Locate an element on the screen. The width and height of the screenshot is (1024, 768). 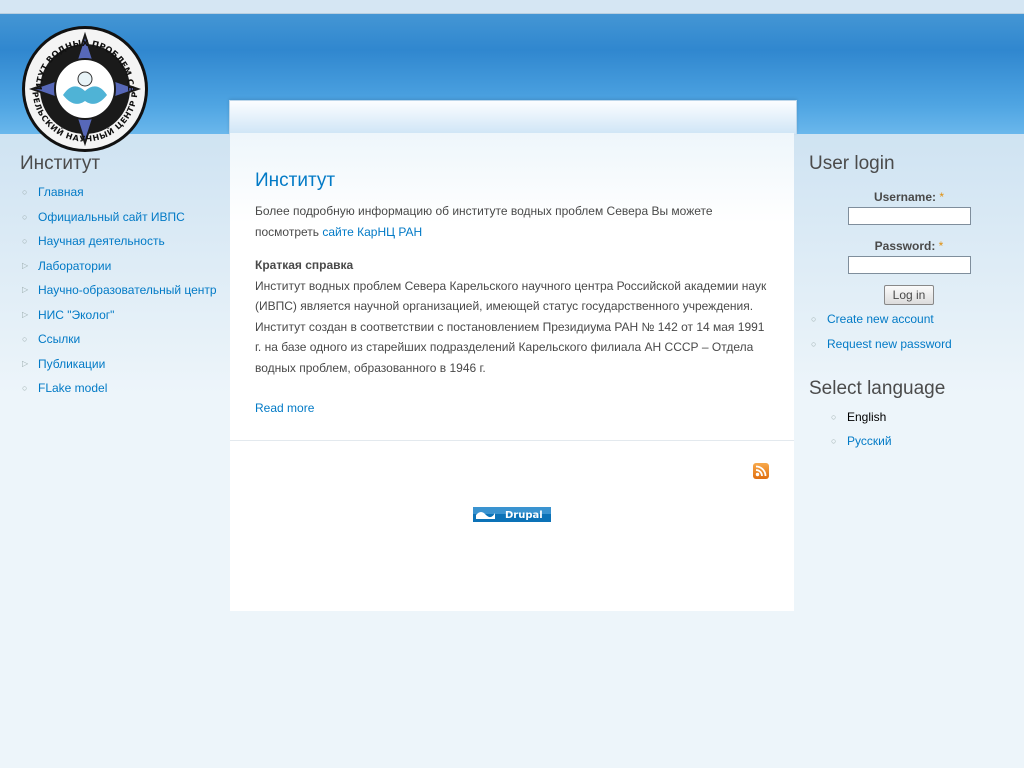
content-header-tab is located at coordinates (513, 117).